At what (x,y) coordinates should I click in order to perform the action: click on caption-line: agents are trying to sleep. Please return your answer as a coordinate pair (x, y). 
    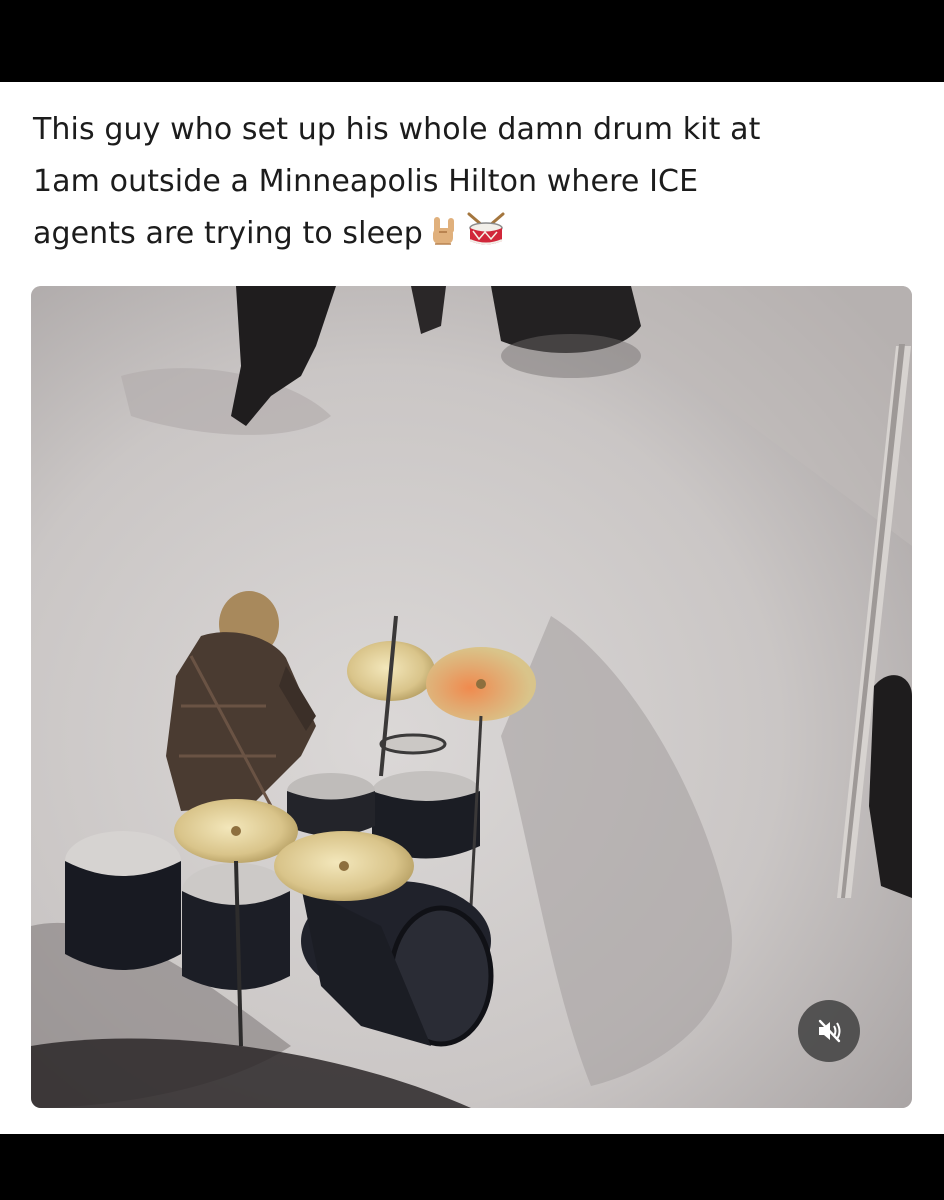
    Looking at the image, I should click on (473, 237).